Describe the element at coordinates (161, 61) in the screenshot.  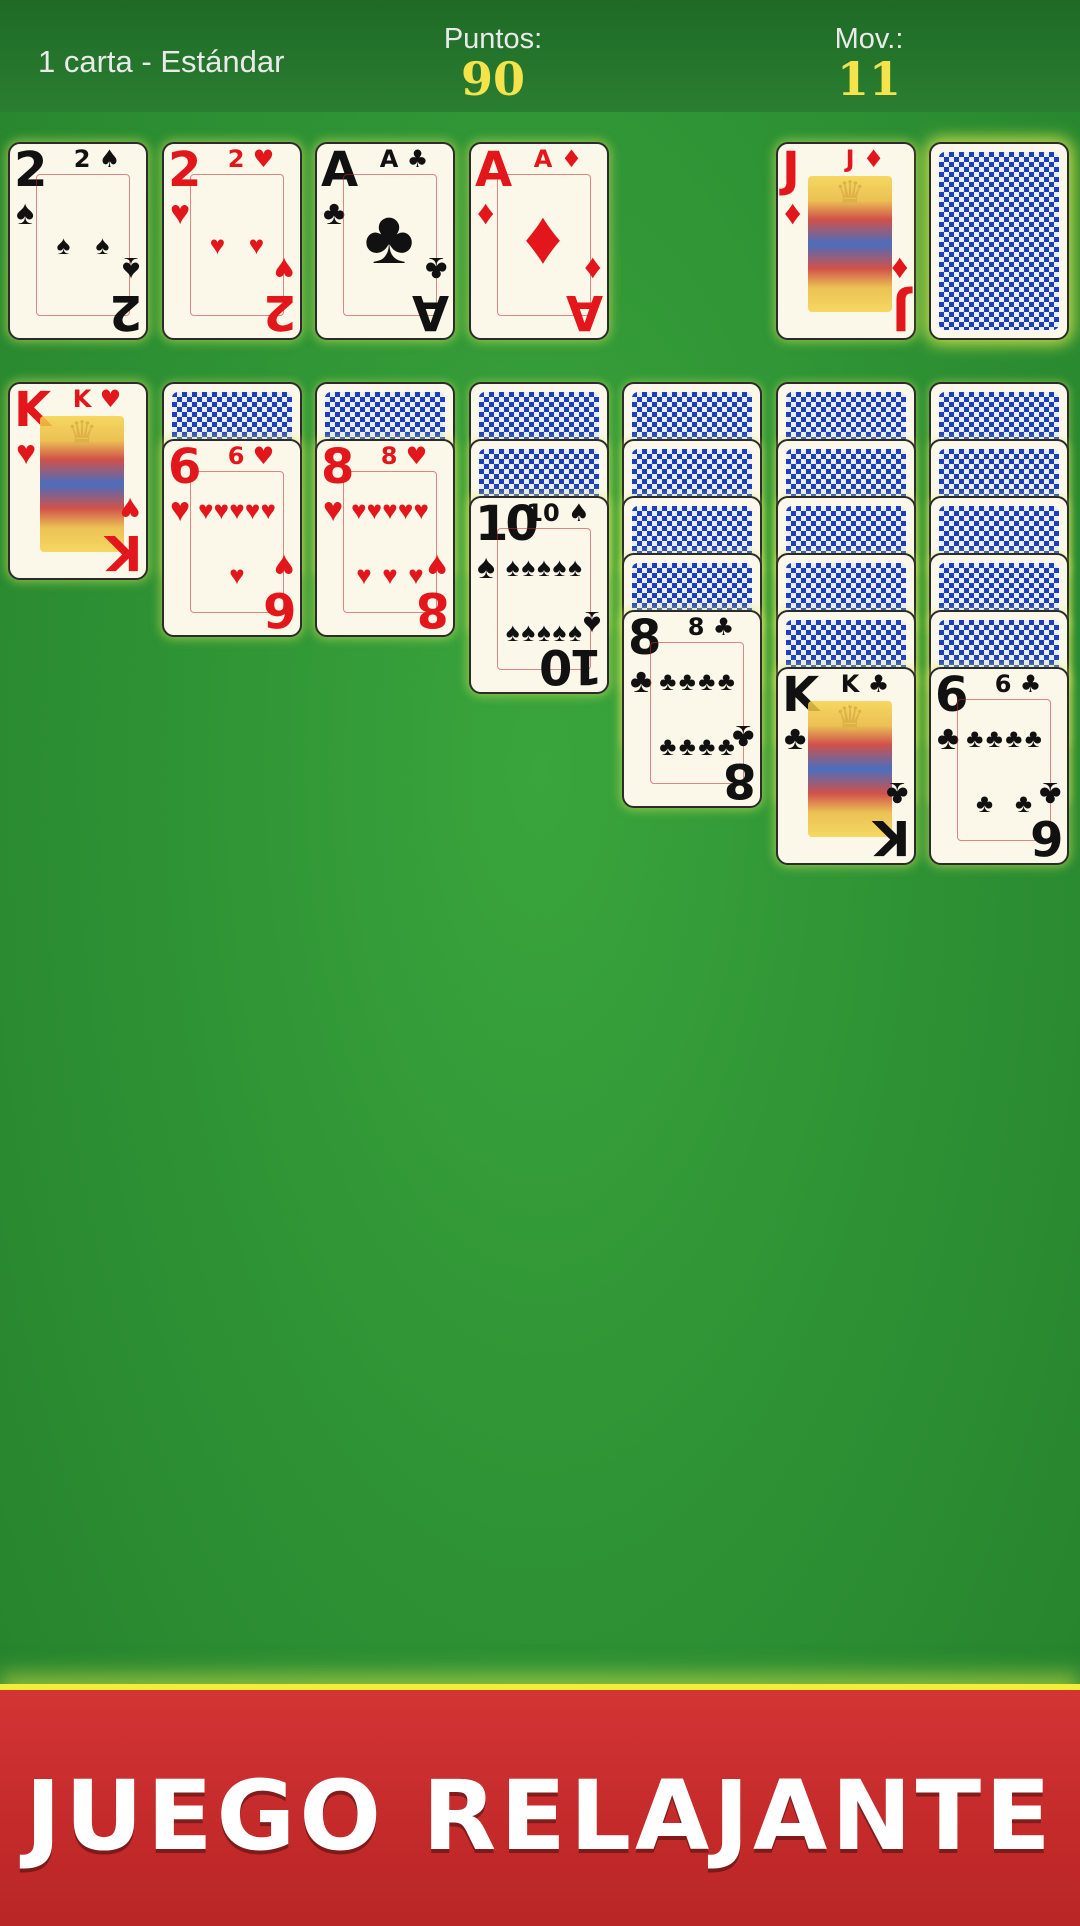
I see `game-mode-label: 1 carta - Estándar` at that location.